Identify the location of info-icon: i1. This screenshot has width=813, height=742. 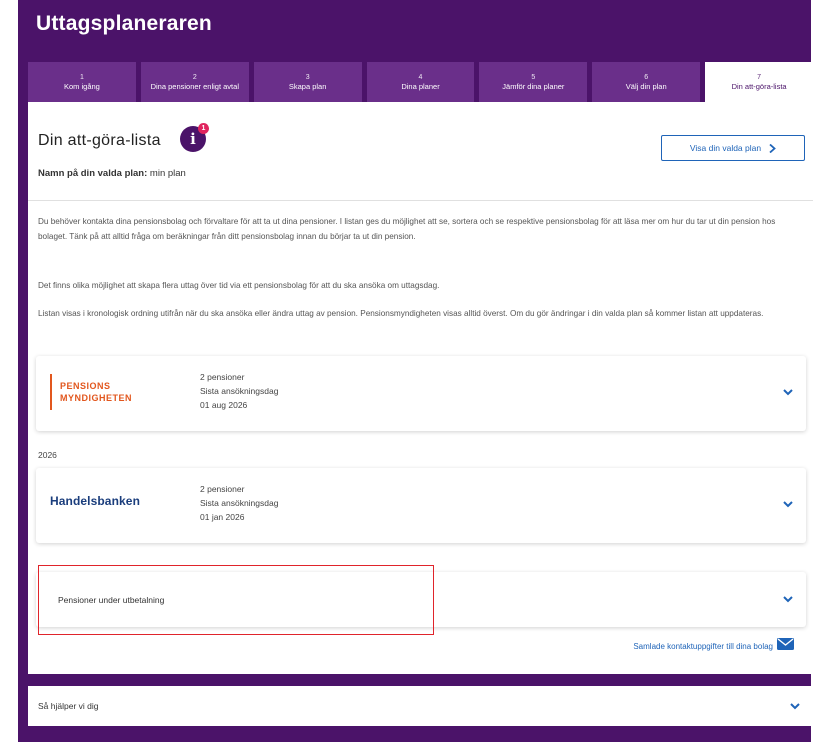
(194, 137).